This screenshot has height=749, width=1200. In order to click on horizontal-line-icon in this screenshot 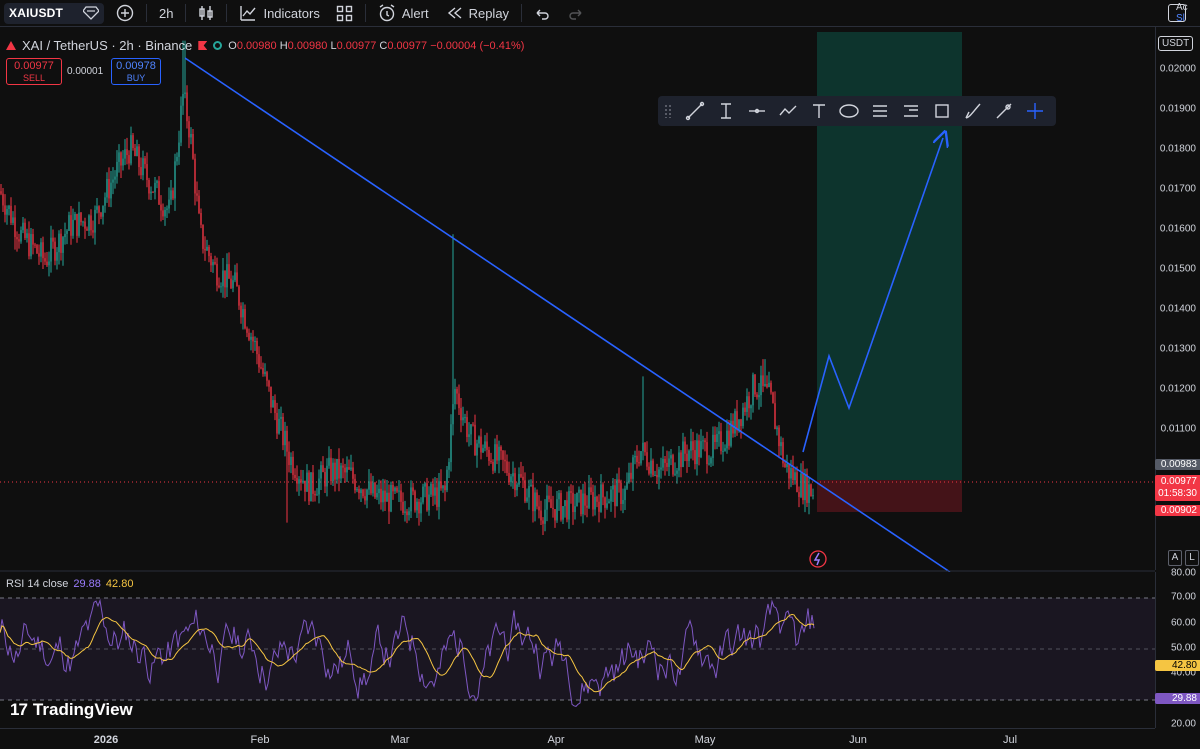, I will do `click(757, 111)`.